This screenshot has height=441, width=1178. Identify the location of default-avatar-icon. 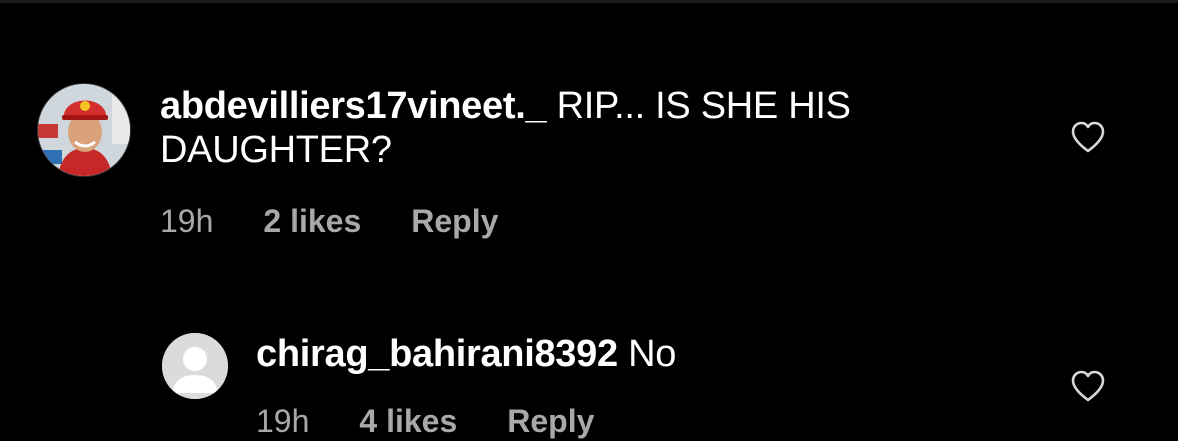
(195, 366).